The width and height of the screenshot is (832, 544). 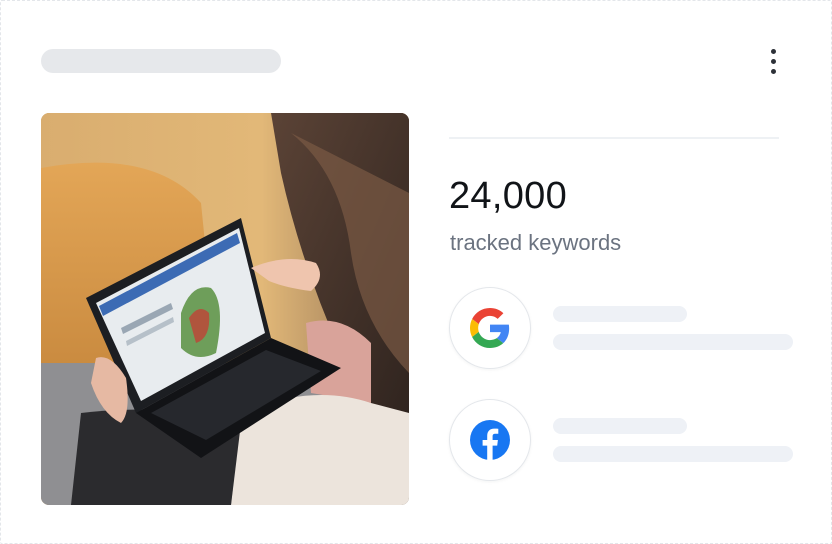 I want to click on google-detail-placeholder, so click(x=673, y=342).